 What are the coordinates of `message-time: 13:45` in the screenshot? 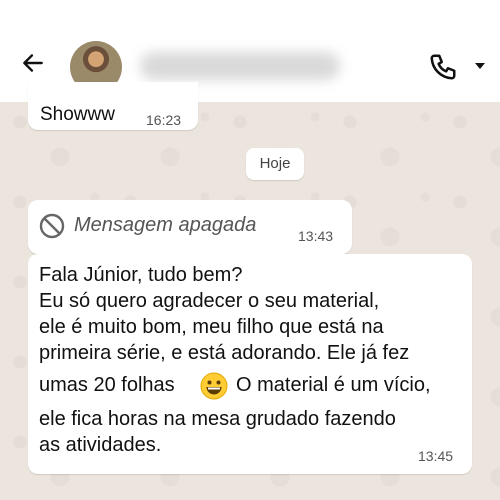 It's located at (436, 456).